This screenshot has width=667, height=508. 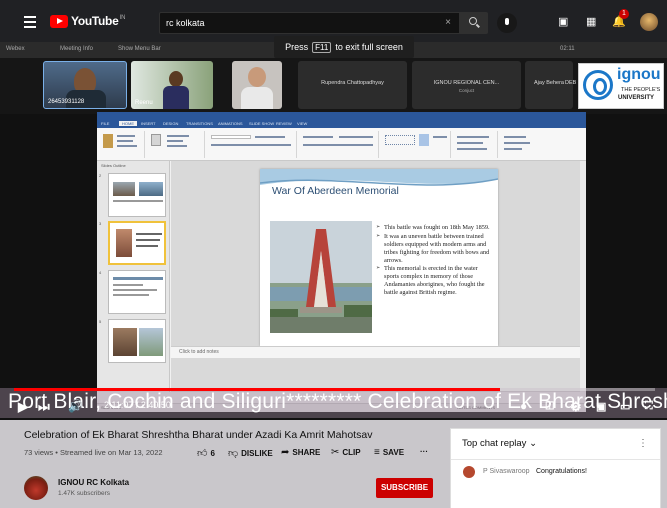 I want to click on thumbs-up-icon: 👍︎, so click(x=202, y=453).